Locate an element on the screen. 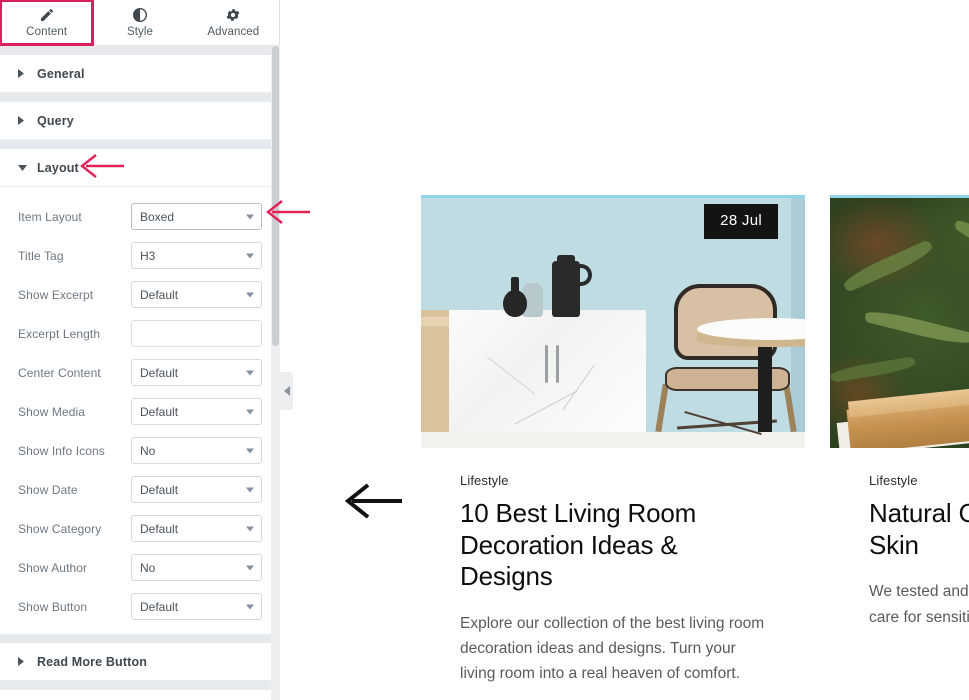 This screenshot has width=969, height=700. control-item-layout: Item Layout Boxed is located at coordinates (140, 216).